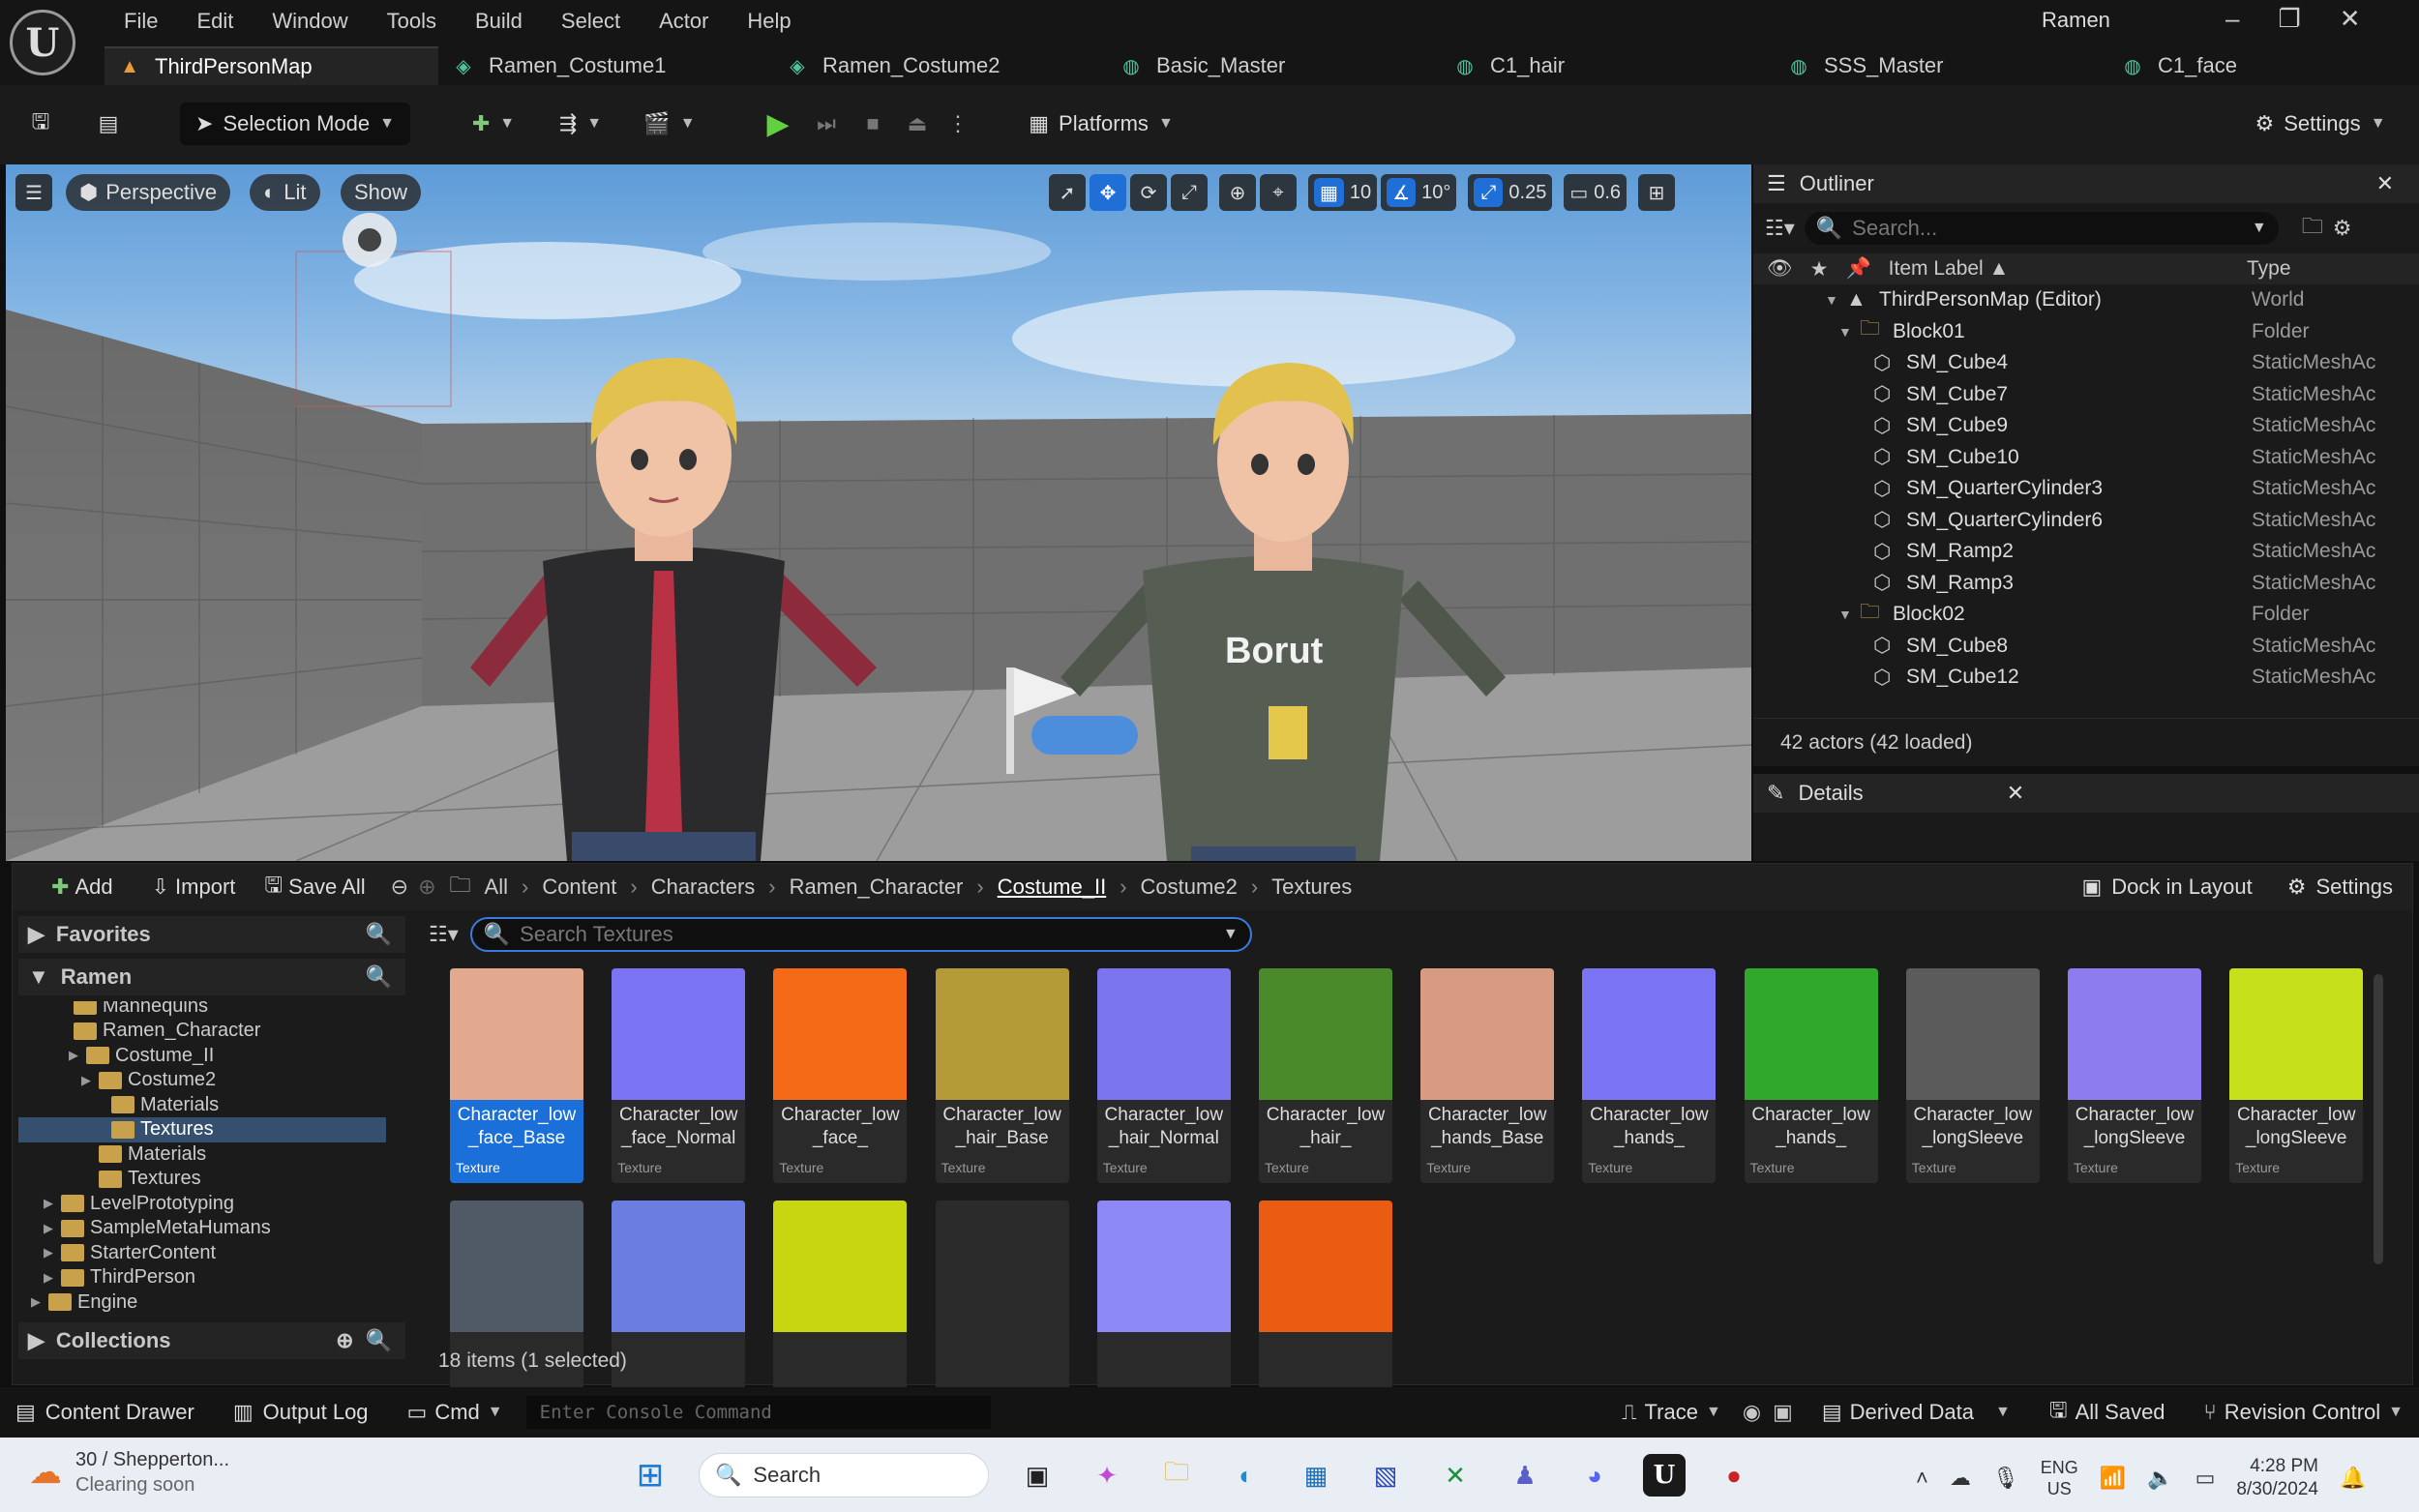 The height and width of the screenshot is (1512, 2419). What do you see at coordinates (1596, 192) in the screenshot?
I see `camera-speed-button: ▭ 0.6` at bounding box center [1596, 192].